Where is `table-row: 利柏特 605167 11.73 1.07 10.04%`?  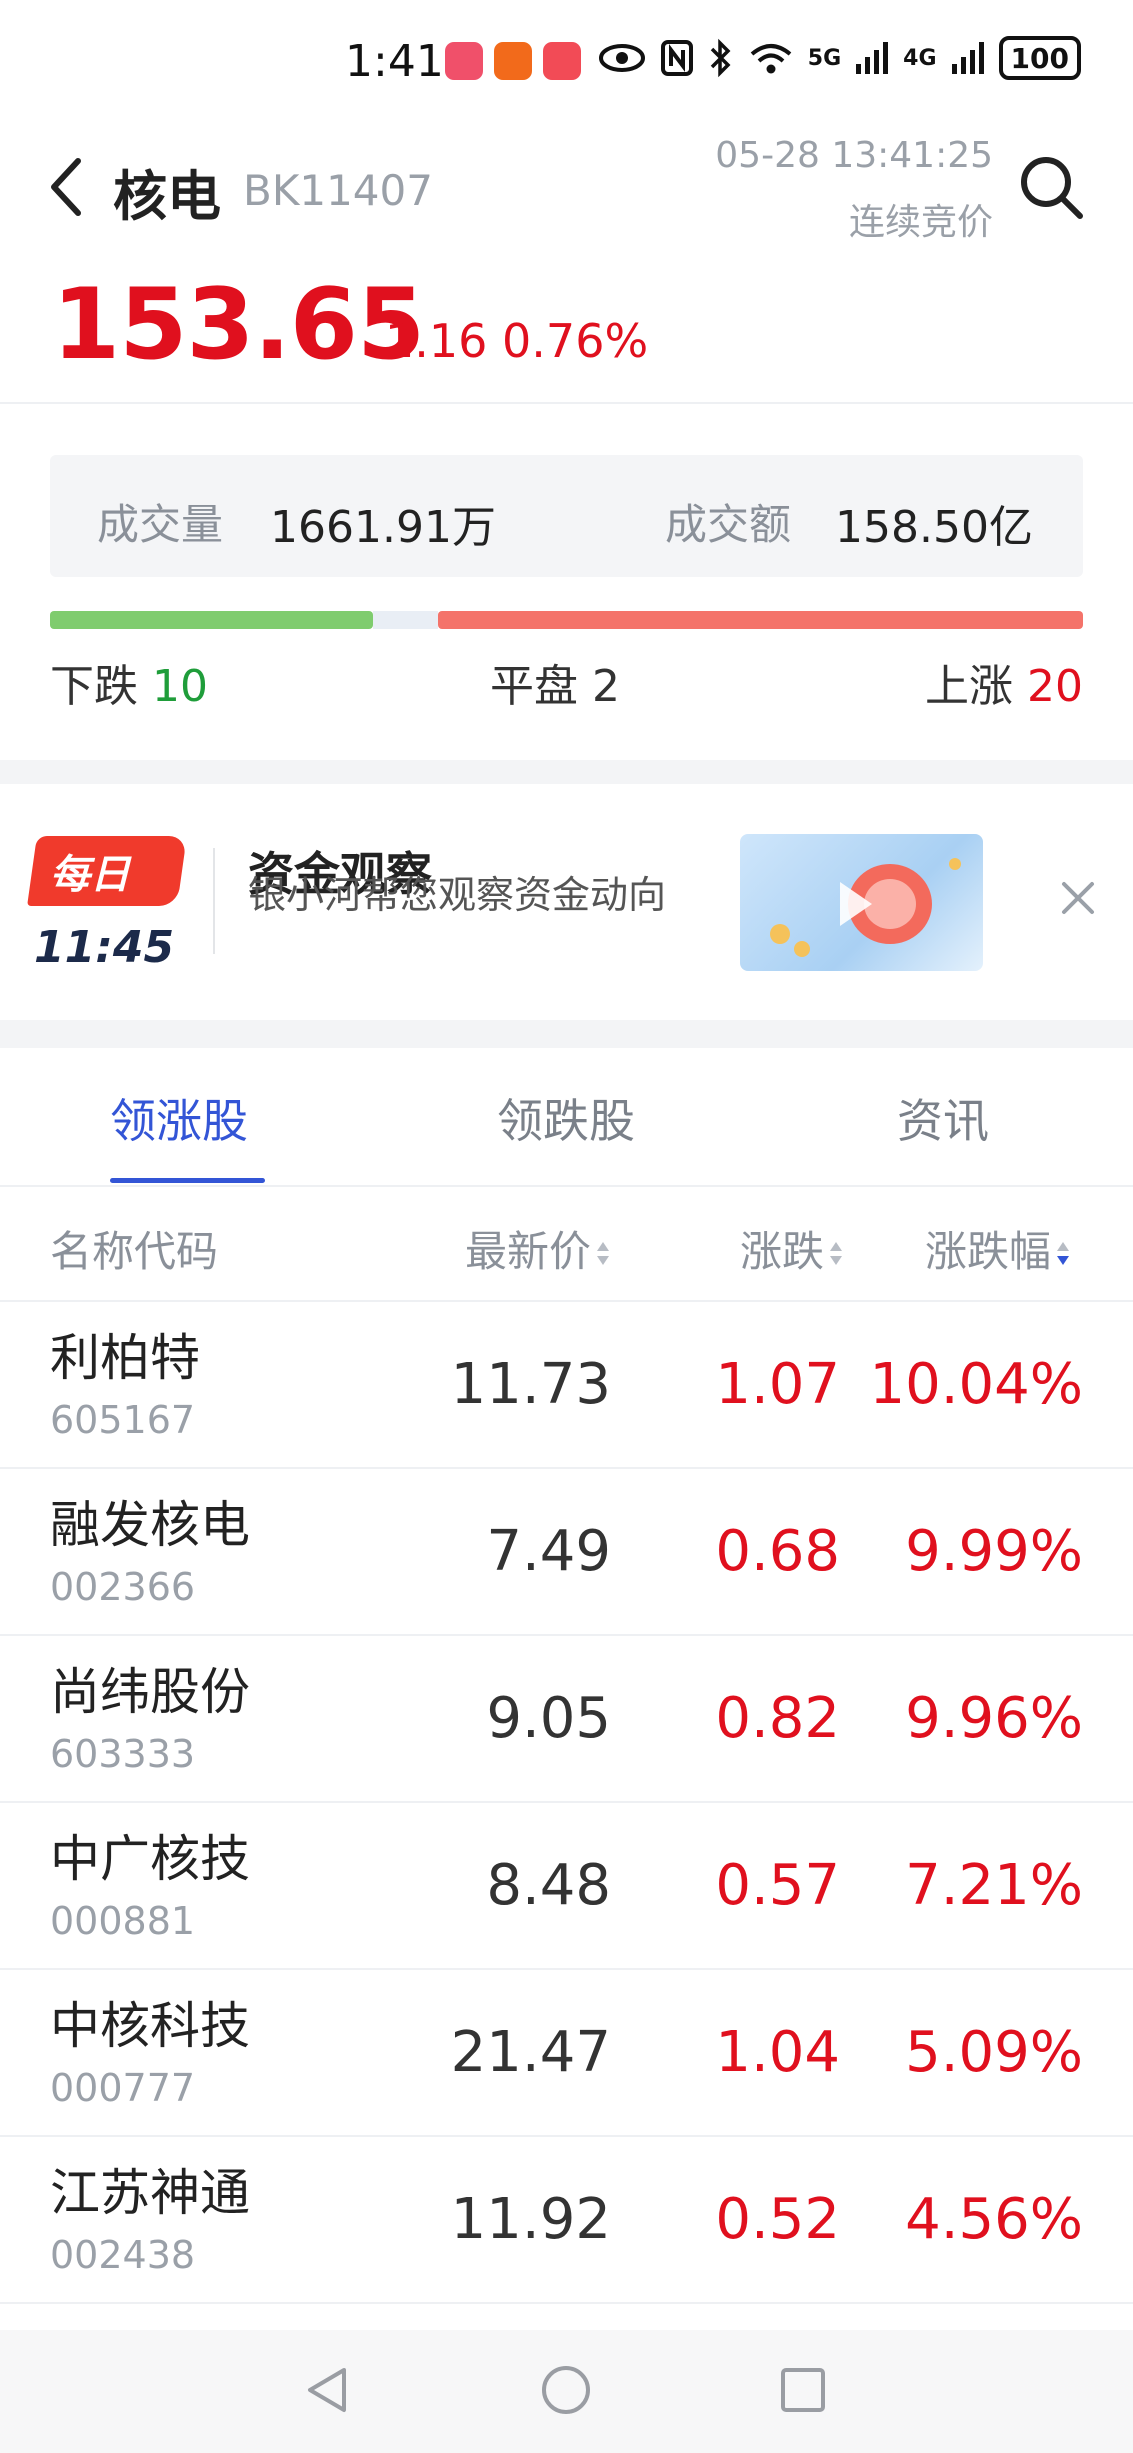
table-row: 利柏特 605167 11.73 1.07 10.04% is located at coordinates (566, 1383).